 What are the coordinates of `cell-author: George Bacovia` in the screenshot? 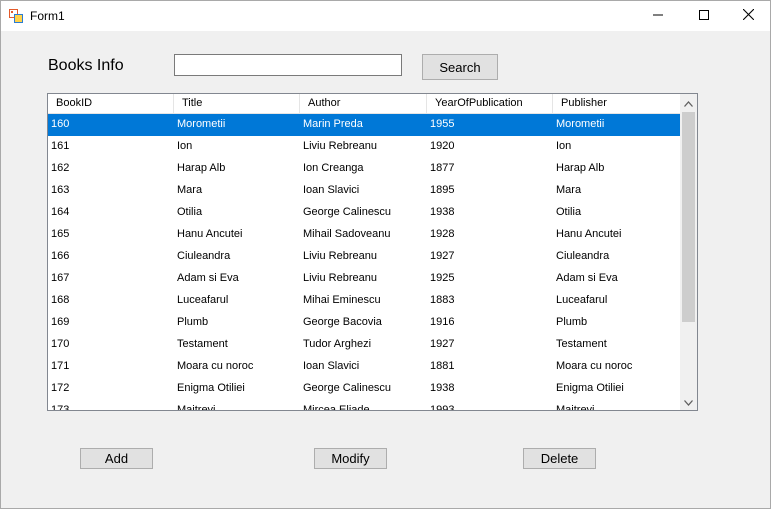 It's located at (363, 323).